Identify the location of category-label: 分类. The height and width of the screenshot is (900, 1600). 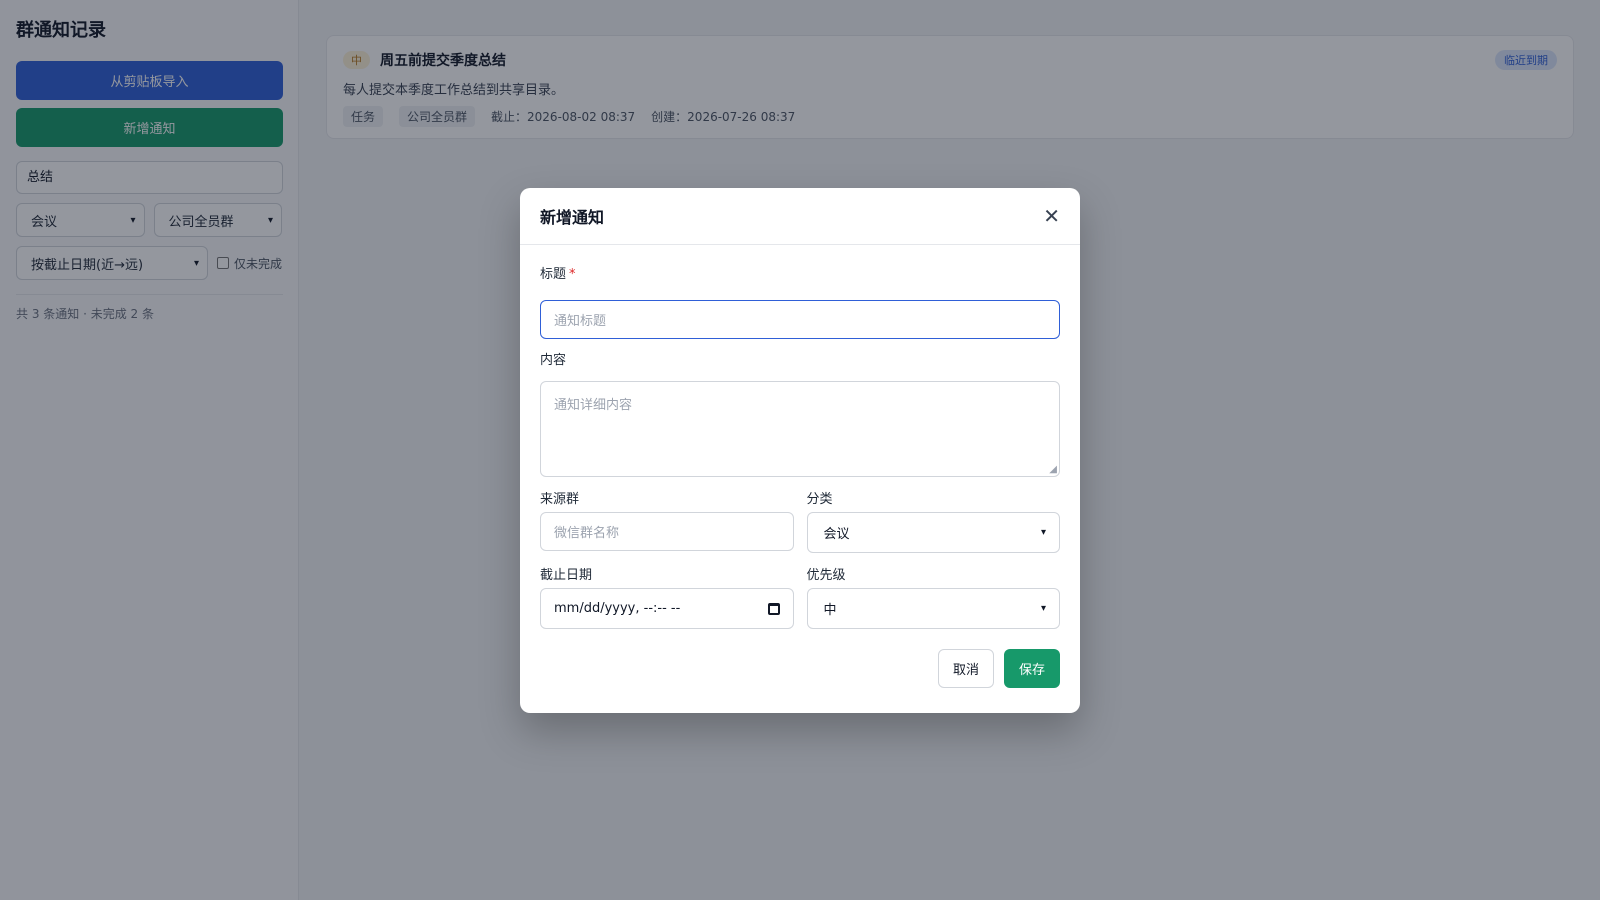
(819, 499).